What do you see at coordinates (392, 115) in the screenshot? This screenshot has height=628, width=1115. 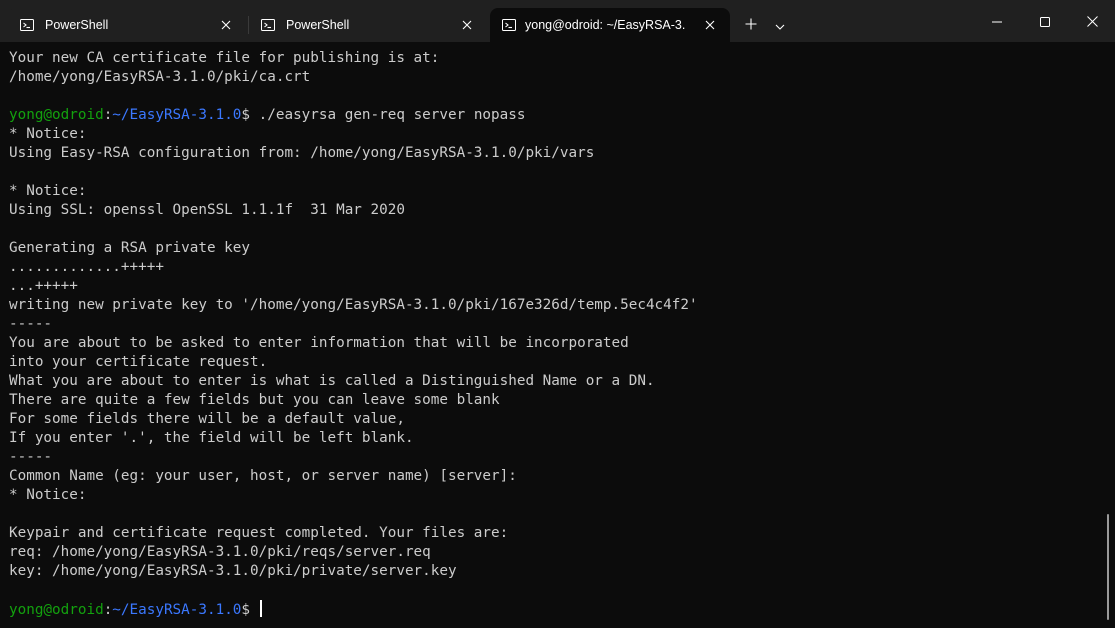 I see `command-text: ./easyrsa gen-req server nopass` at bounding box center [392, 115].